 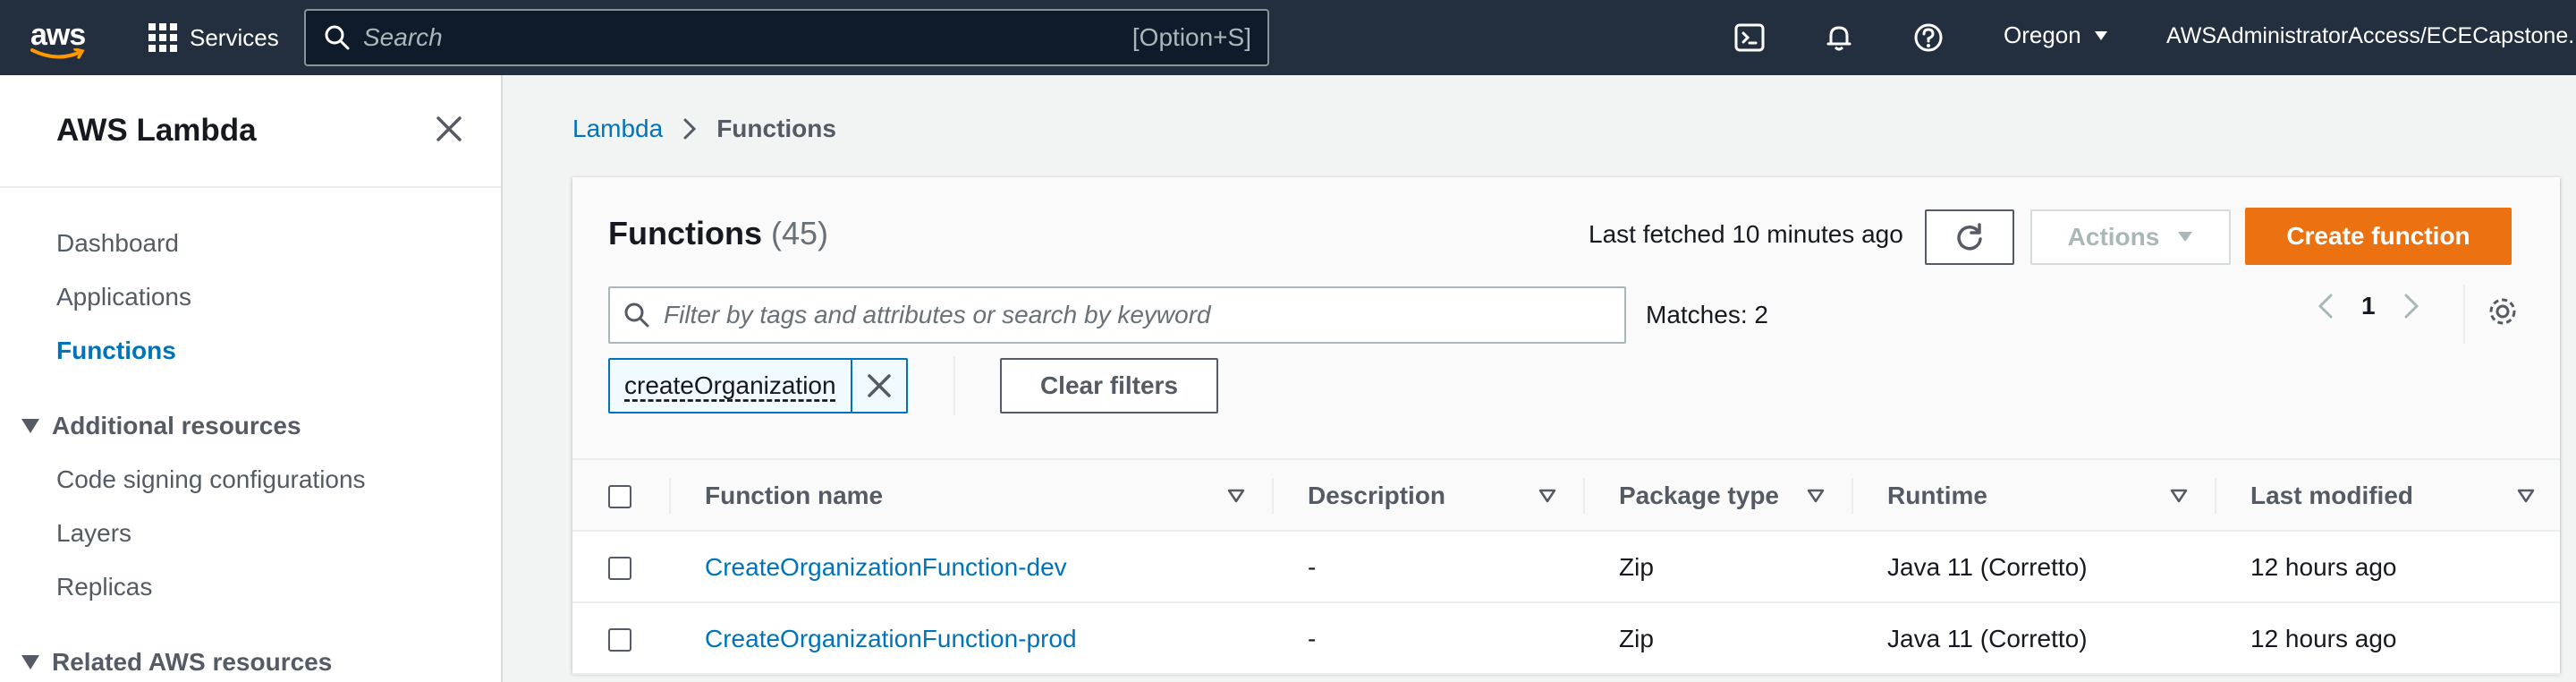 What do you see at coordinates (1746, 234) in the screenshot?
I see `last-fetched-text: Last fetched 10 minutes ago` at bounding box center [1746, 234].